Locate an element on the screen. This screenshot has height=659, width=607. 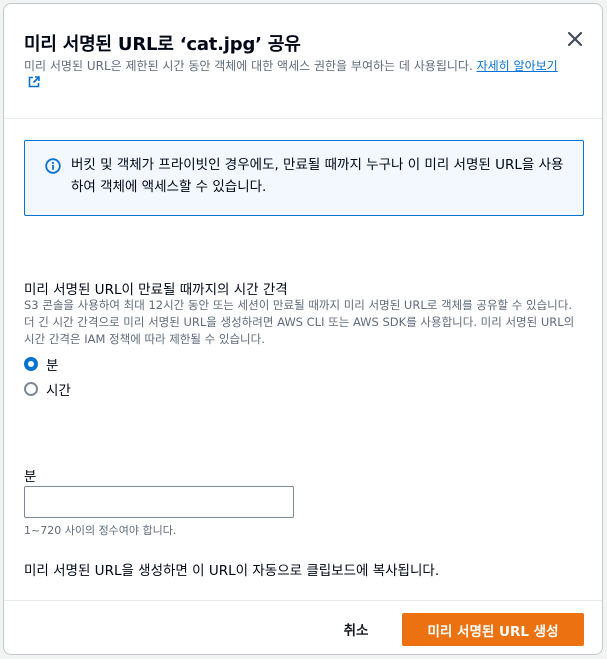
dialog-footer: 취소 미리 서명된 URL 생성 is located at coordinates (303, 627).